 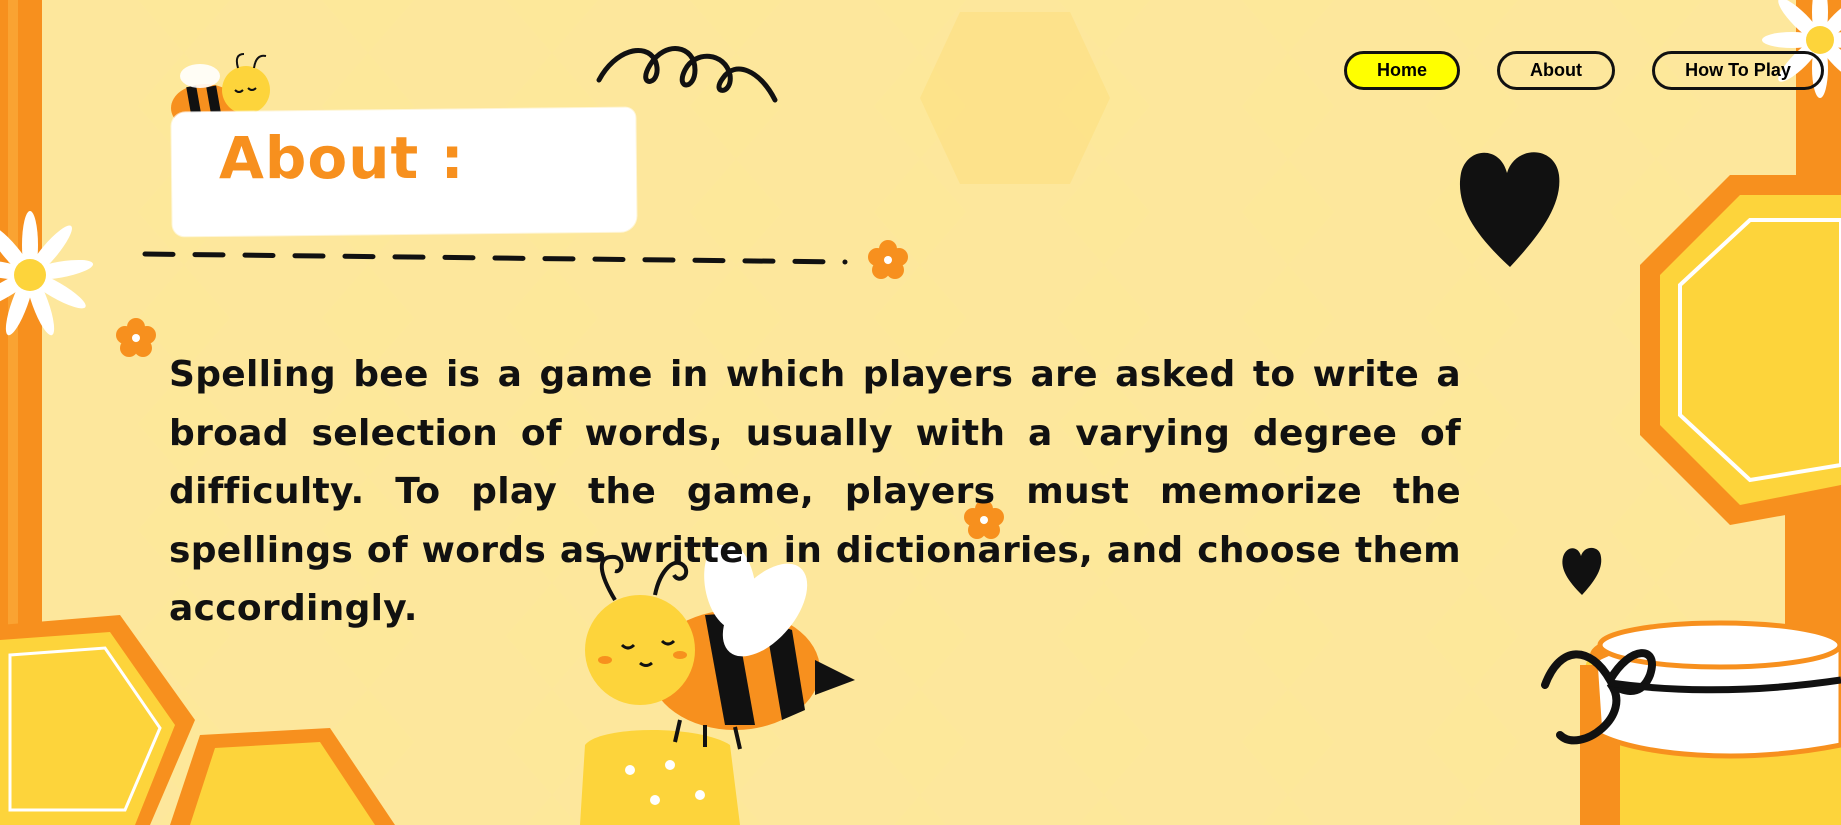 What do you see at coordinates (197, 720) in the screenshot?
I see `honeycomb-icon` at bounding box center [197, 720].